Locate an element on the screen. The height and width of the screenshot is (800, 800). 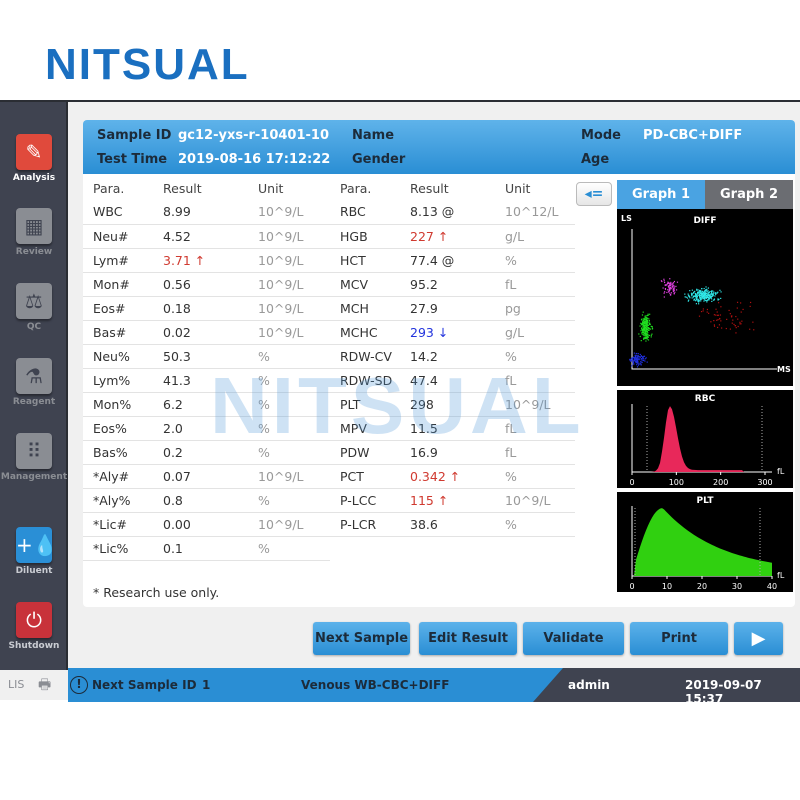
play-icon: ▶ is located at coordinates (758, 638).